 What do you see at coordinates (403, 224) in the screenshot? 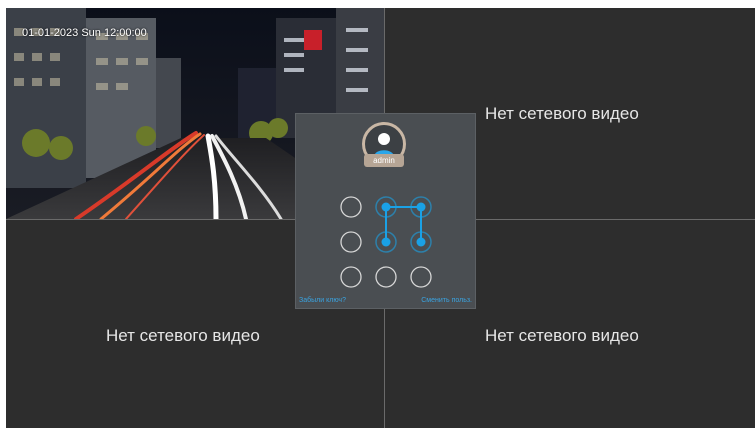
I see `pattern-path` at bounding box center [403, 224].